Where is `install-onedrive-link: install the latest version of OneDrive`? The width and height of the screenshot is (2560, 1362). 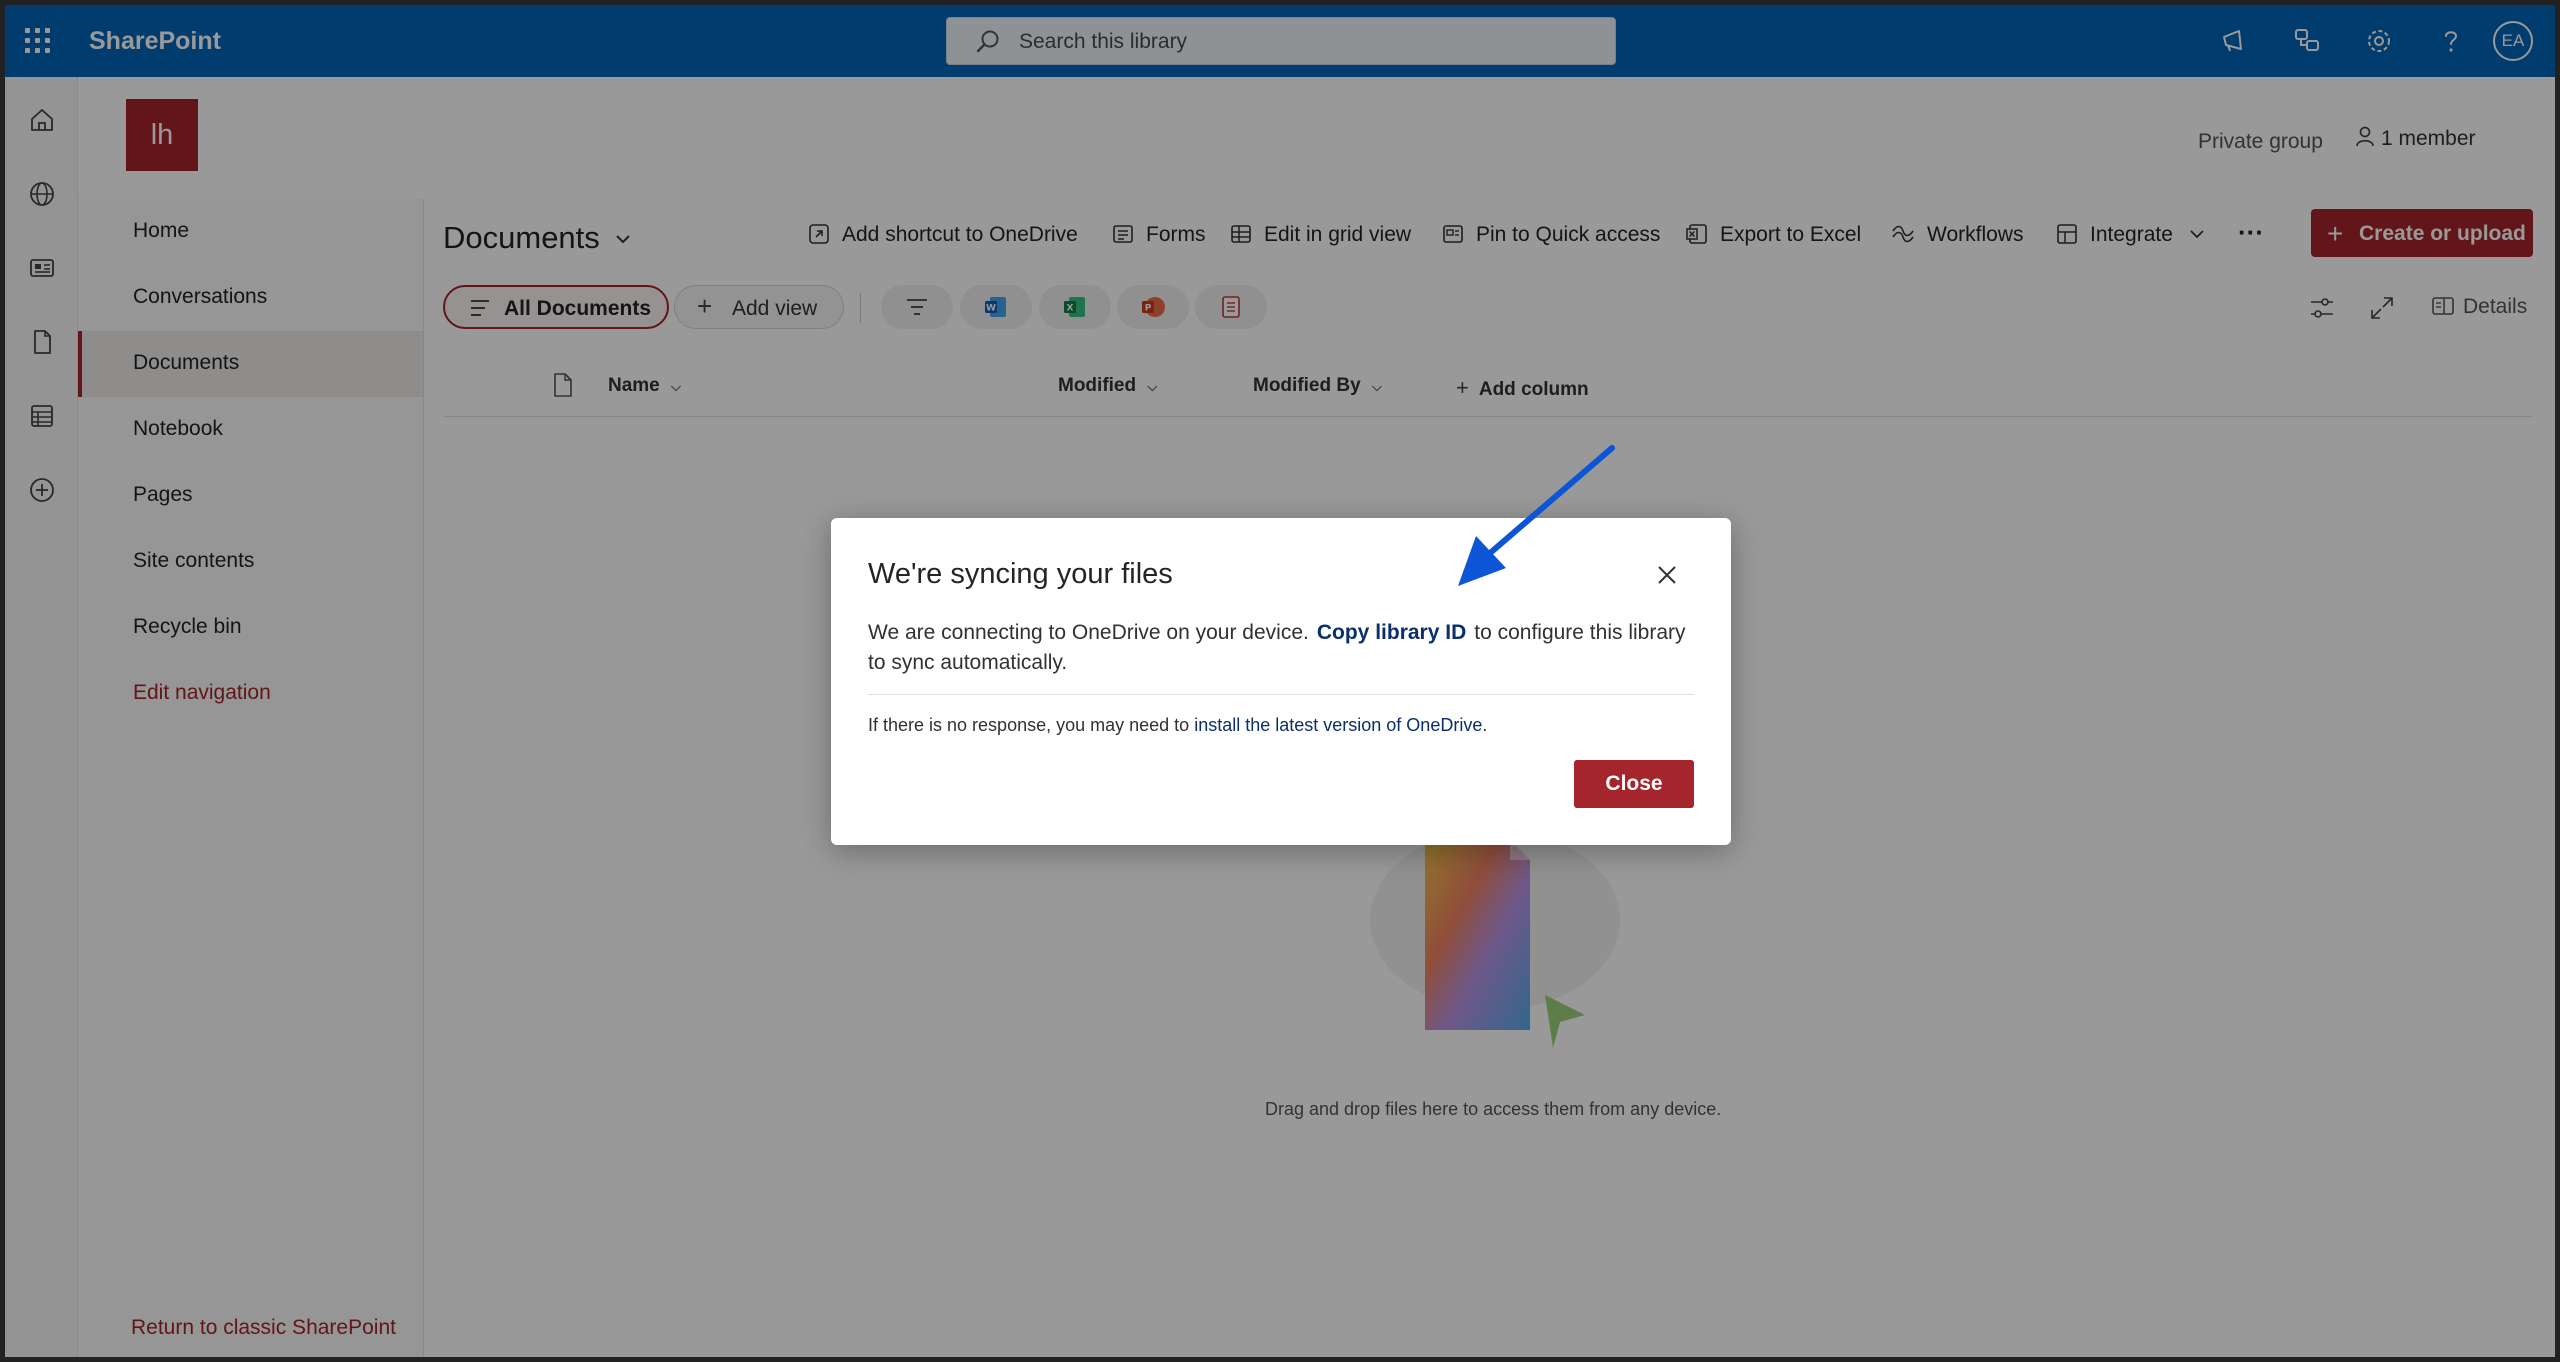 install-onedrive-link: install the latest version of OneDrive is located at coordinates (1338, 725).